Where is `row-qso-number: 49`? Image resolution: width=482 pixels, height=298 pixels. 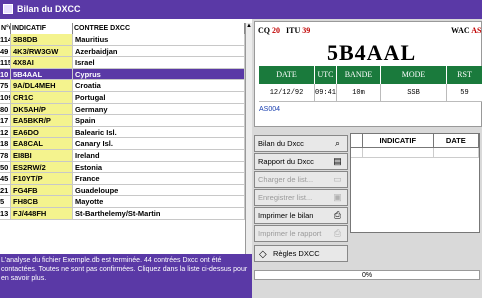 row-qso-number: 49 is located at coordinates (5, 51).